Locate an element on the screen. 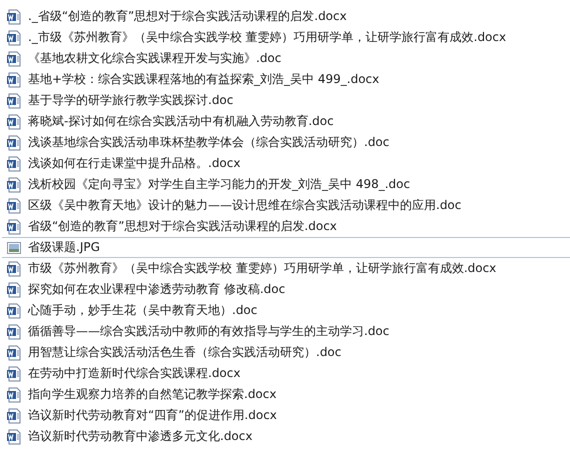 This screenshot has height=468, width=570. file-name: 省级“创造的教育”思想对于综合实践活动课程的启发.docx is located at coordinates (182, 226).